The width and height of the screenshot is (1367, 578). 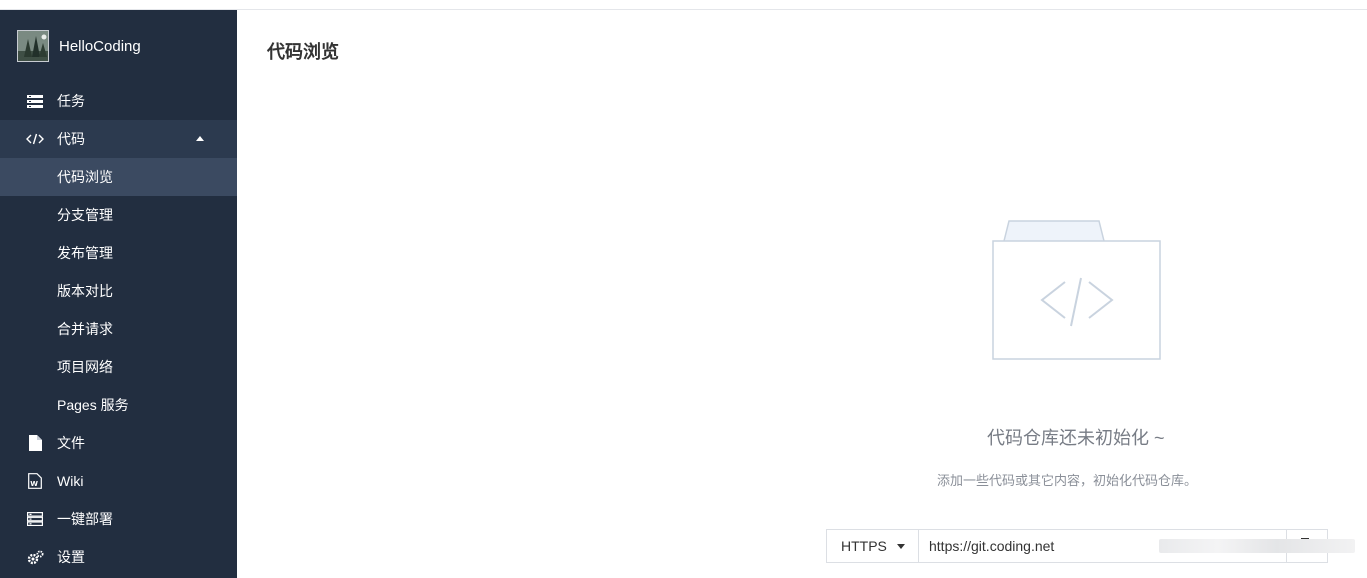 I want to click on top-border, so click(x=683, y=5).